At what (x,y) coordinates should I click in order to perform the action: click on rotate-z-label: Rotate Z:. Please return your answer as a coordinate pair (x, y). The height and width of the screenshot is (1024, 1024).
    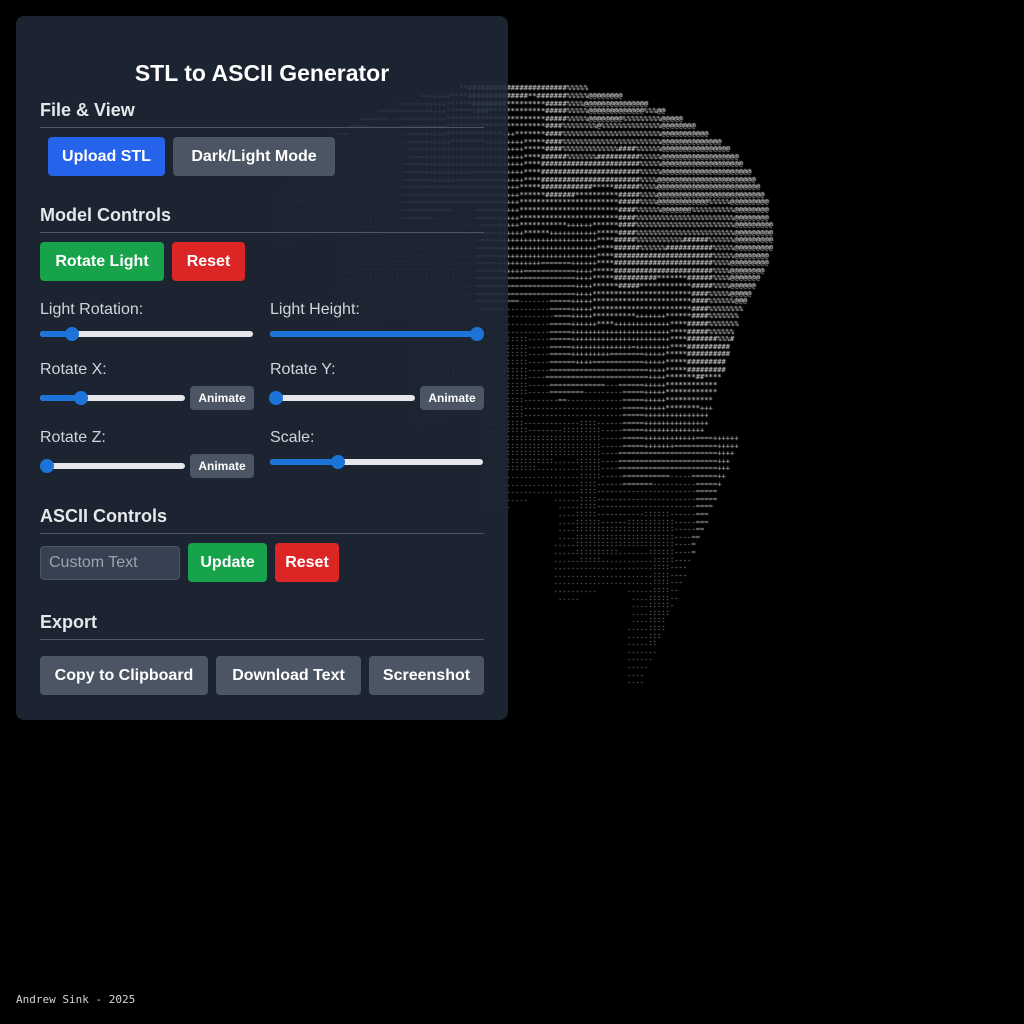
    Looking at the image, I should click on (73, 437).